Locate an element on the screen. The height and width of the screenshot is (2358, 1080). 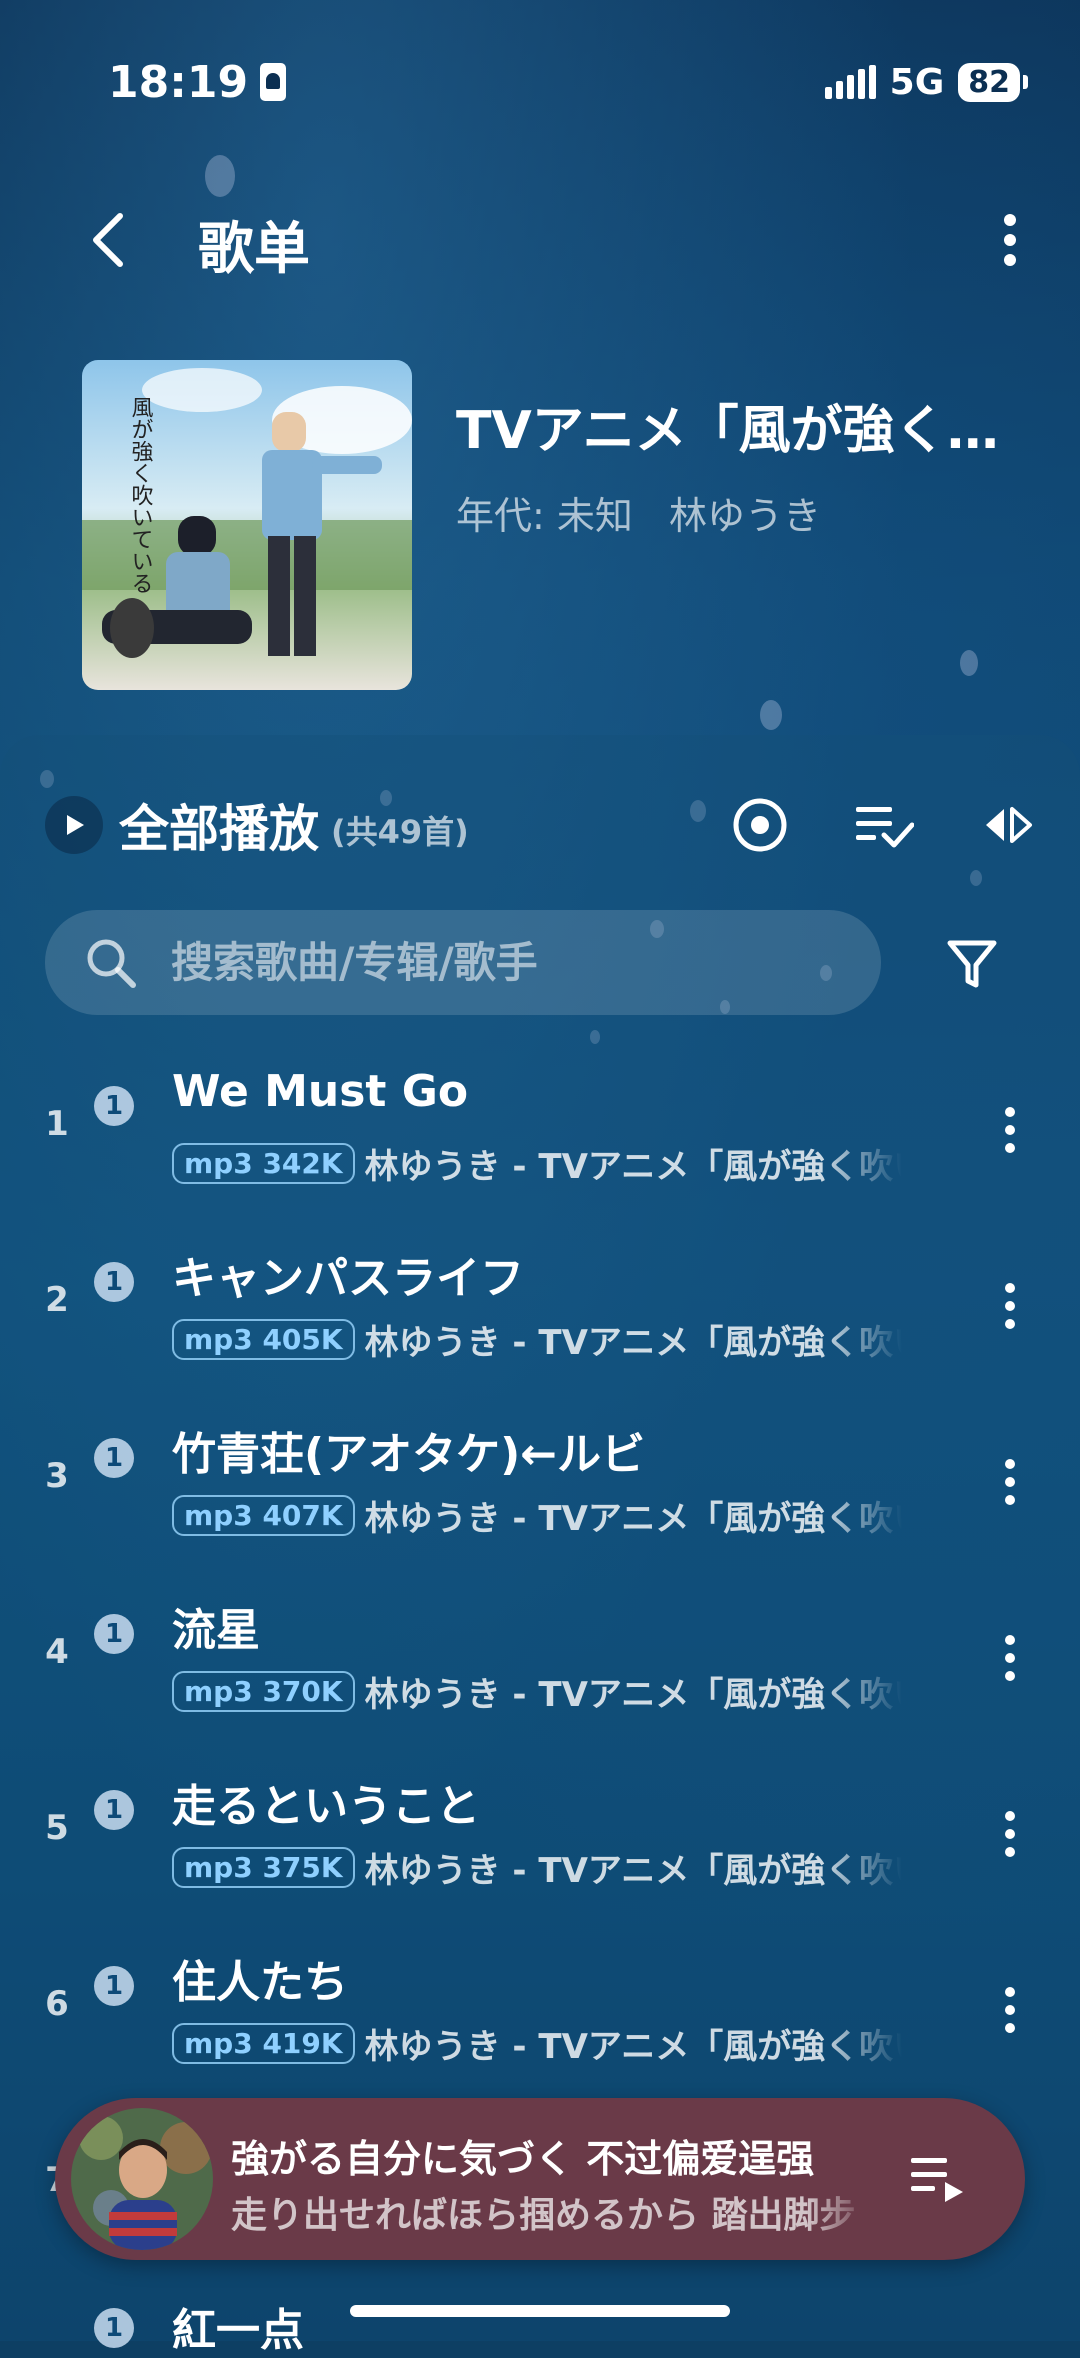
format-tag: mp3 375K is located at coordinates (263, 1867).